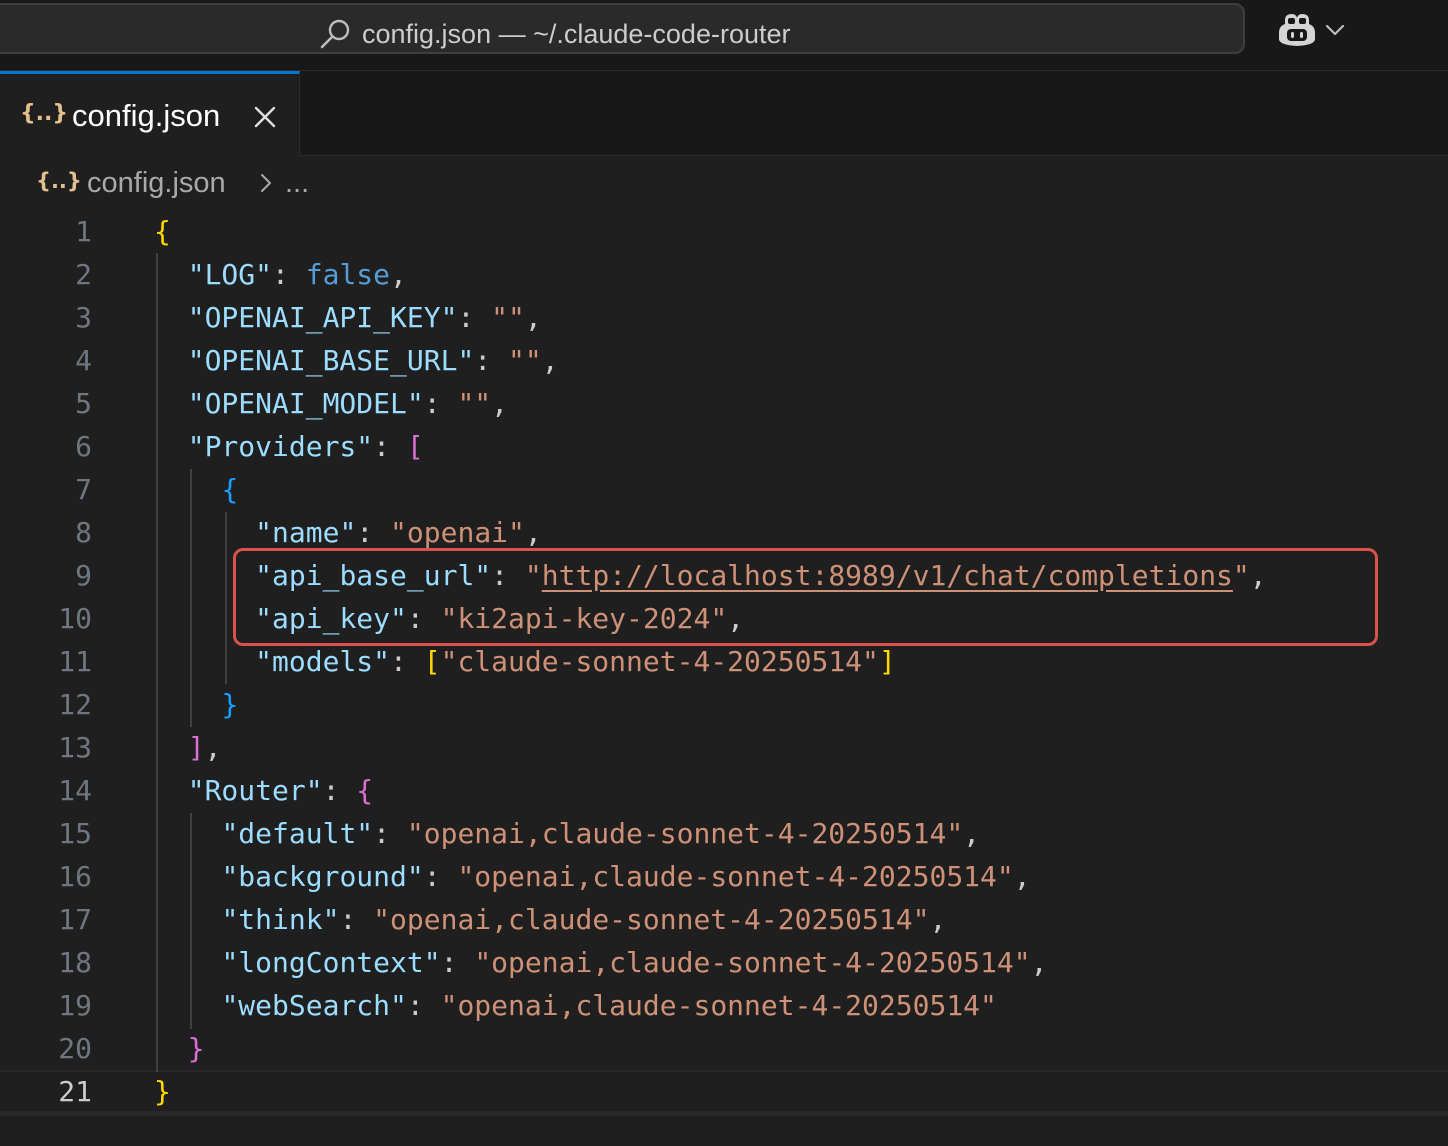 This screenshot has height=1146, width=1448. What do you see at coordinates (659, 661) in the screenshot?
I see `code-token: "claude-sonnet-4-20250514"` at bounding box center [659, 661].